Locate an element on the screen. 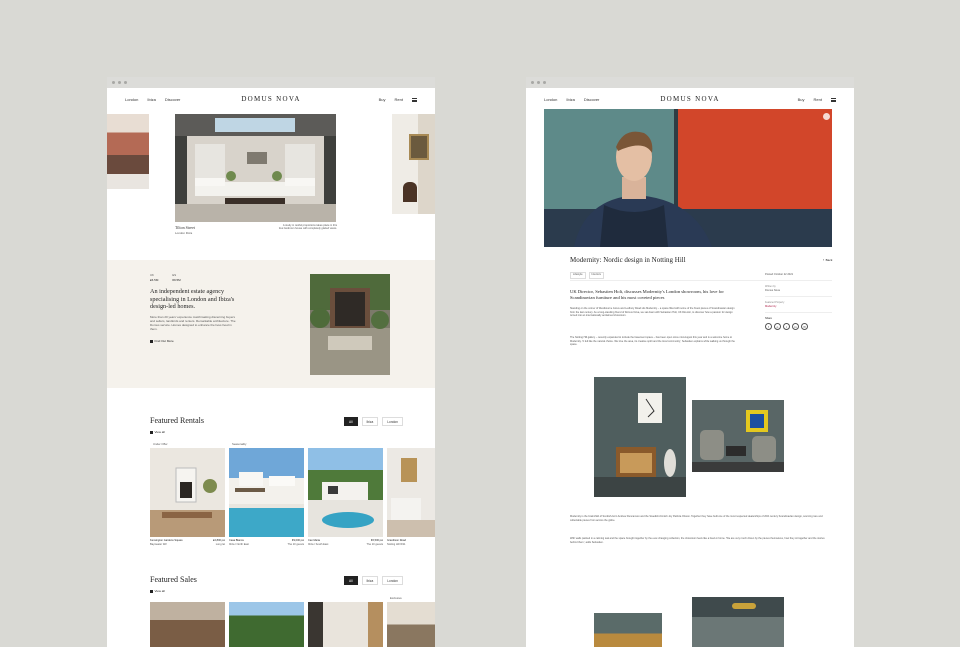  back-label: Back is located at coordinates (829, 260).